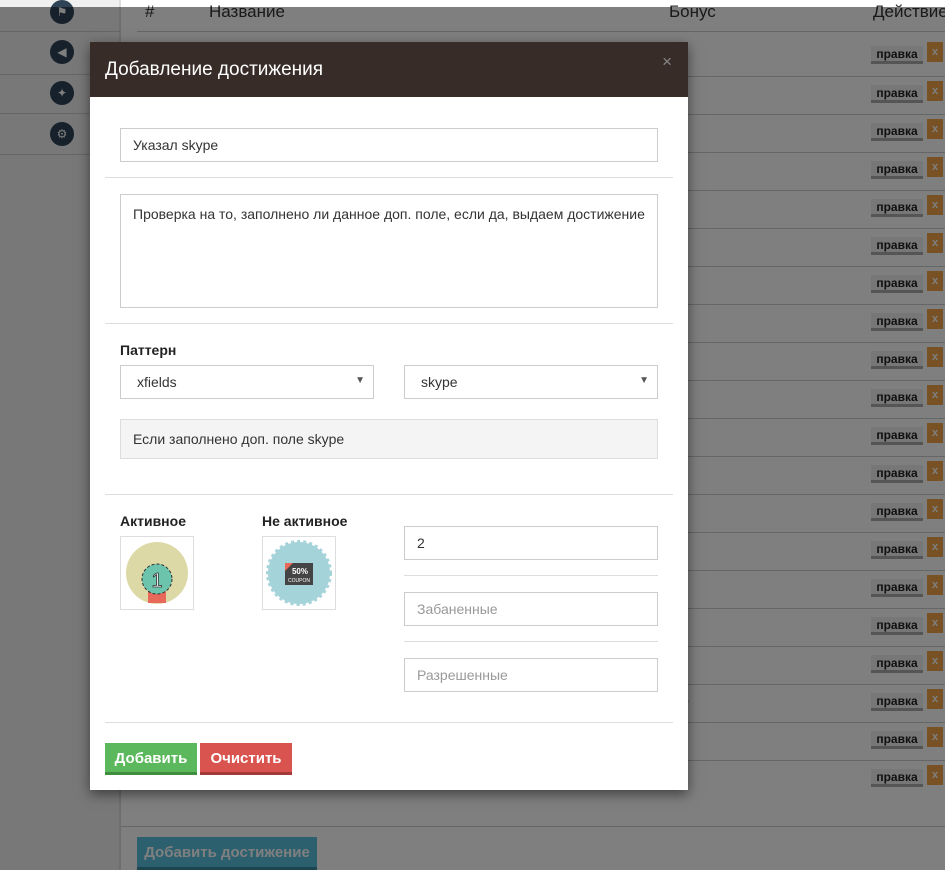 This screenshot has height=870, width=945. Describe the element at coordinates (247, 382) in the screenshot. I see `pattern-type-select: xfields ▼` at that location.